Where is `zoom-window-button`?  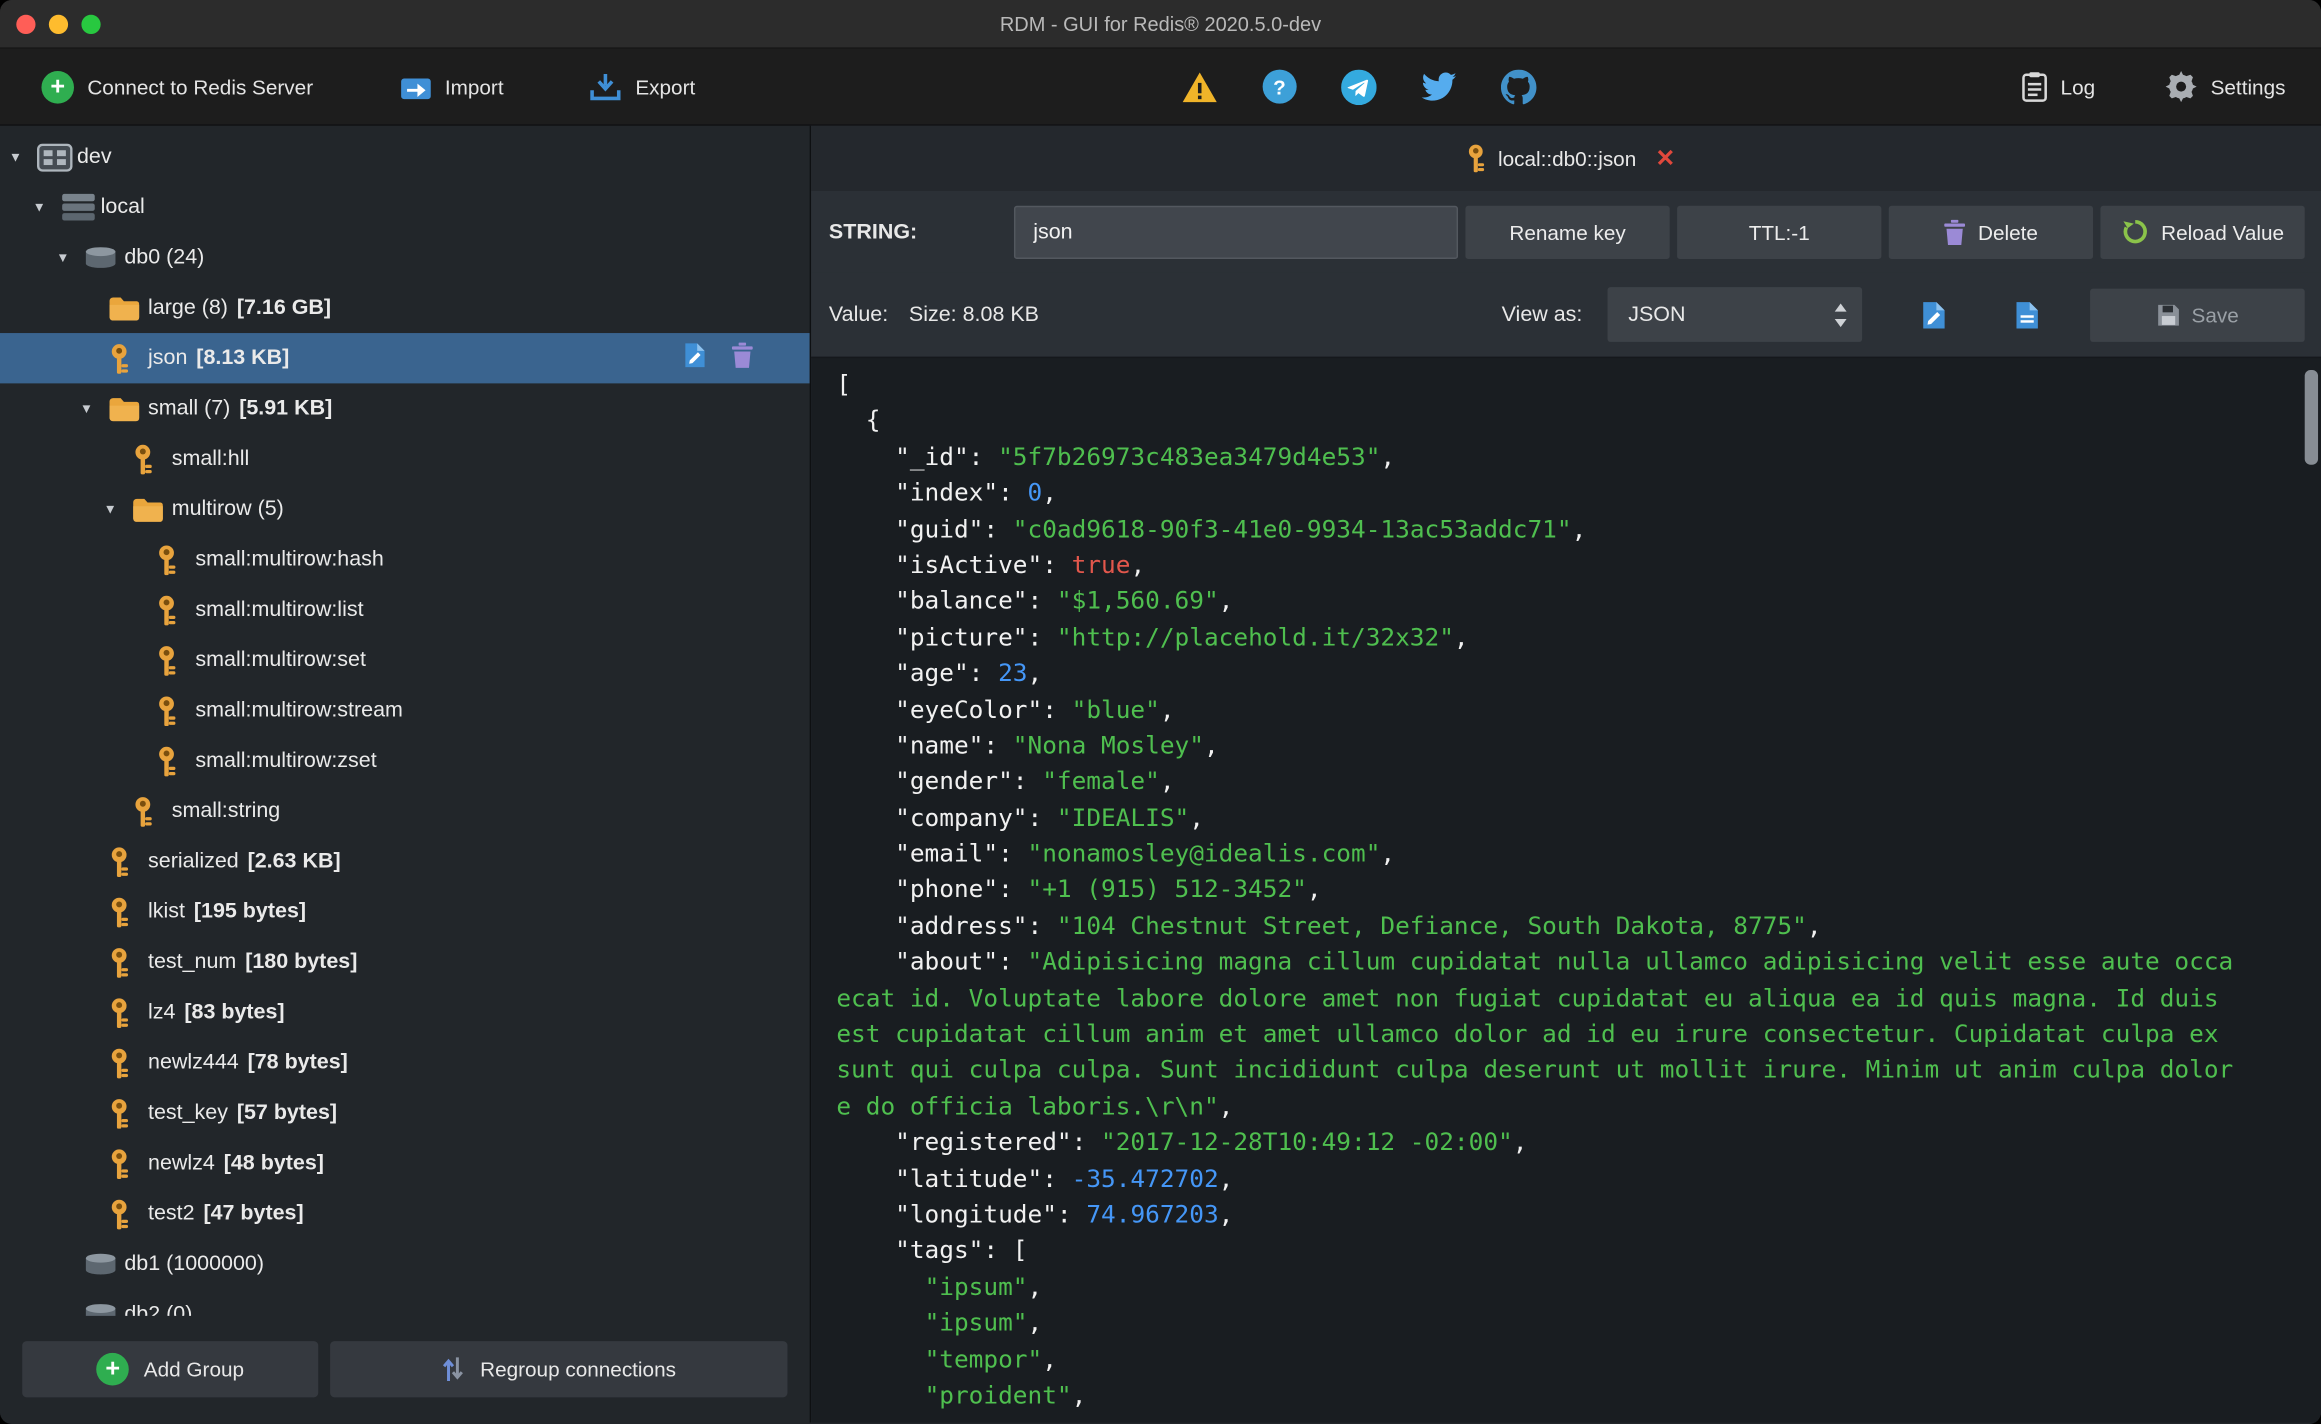
zoom-window-button is located at coordinates (91, 24).